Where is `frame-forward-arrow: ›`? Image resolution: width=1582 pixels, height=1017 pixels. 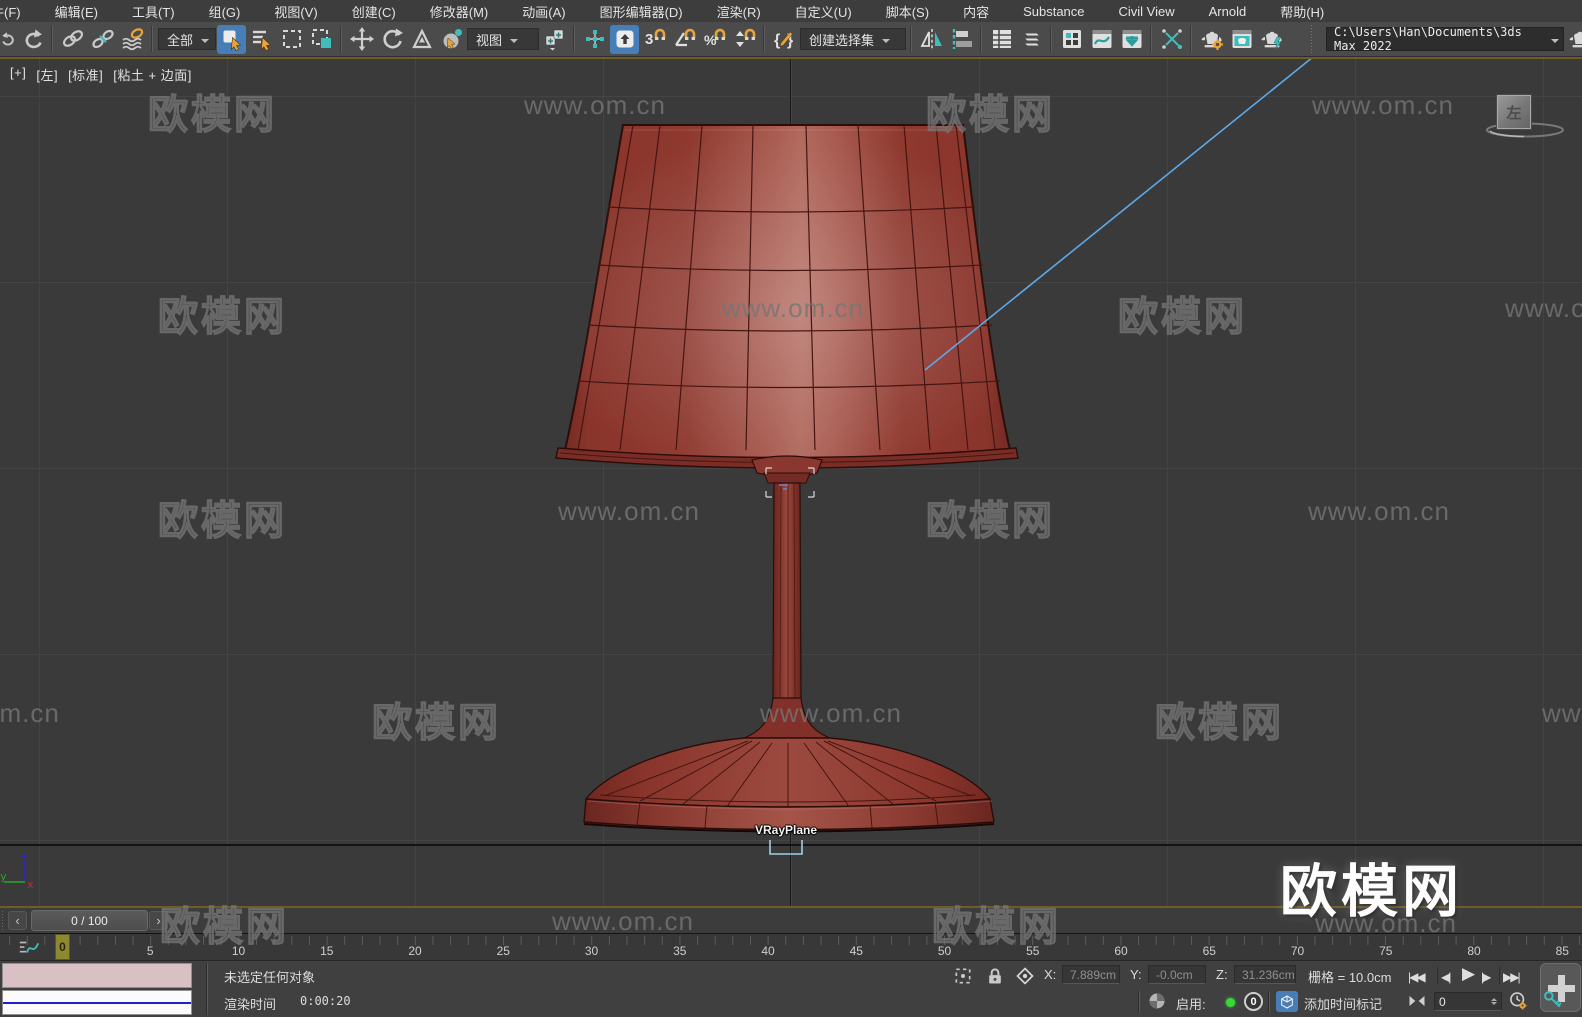
frame-forward-arrow: › is located at coordinates (158, 920).